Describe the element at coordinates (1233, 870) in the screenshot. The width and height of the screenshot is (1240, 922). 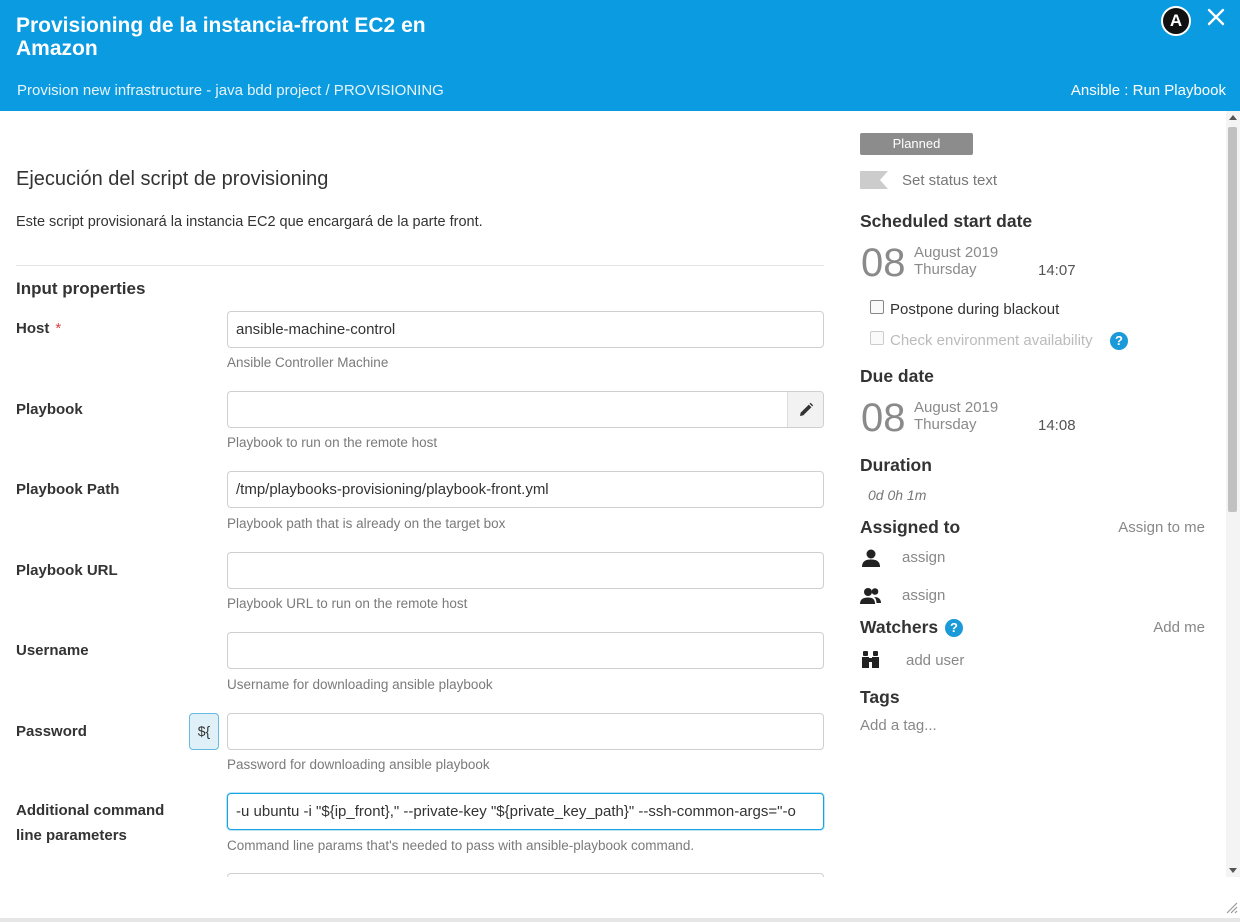
I see `scroll-down-icon` at that location.